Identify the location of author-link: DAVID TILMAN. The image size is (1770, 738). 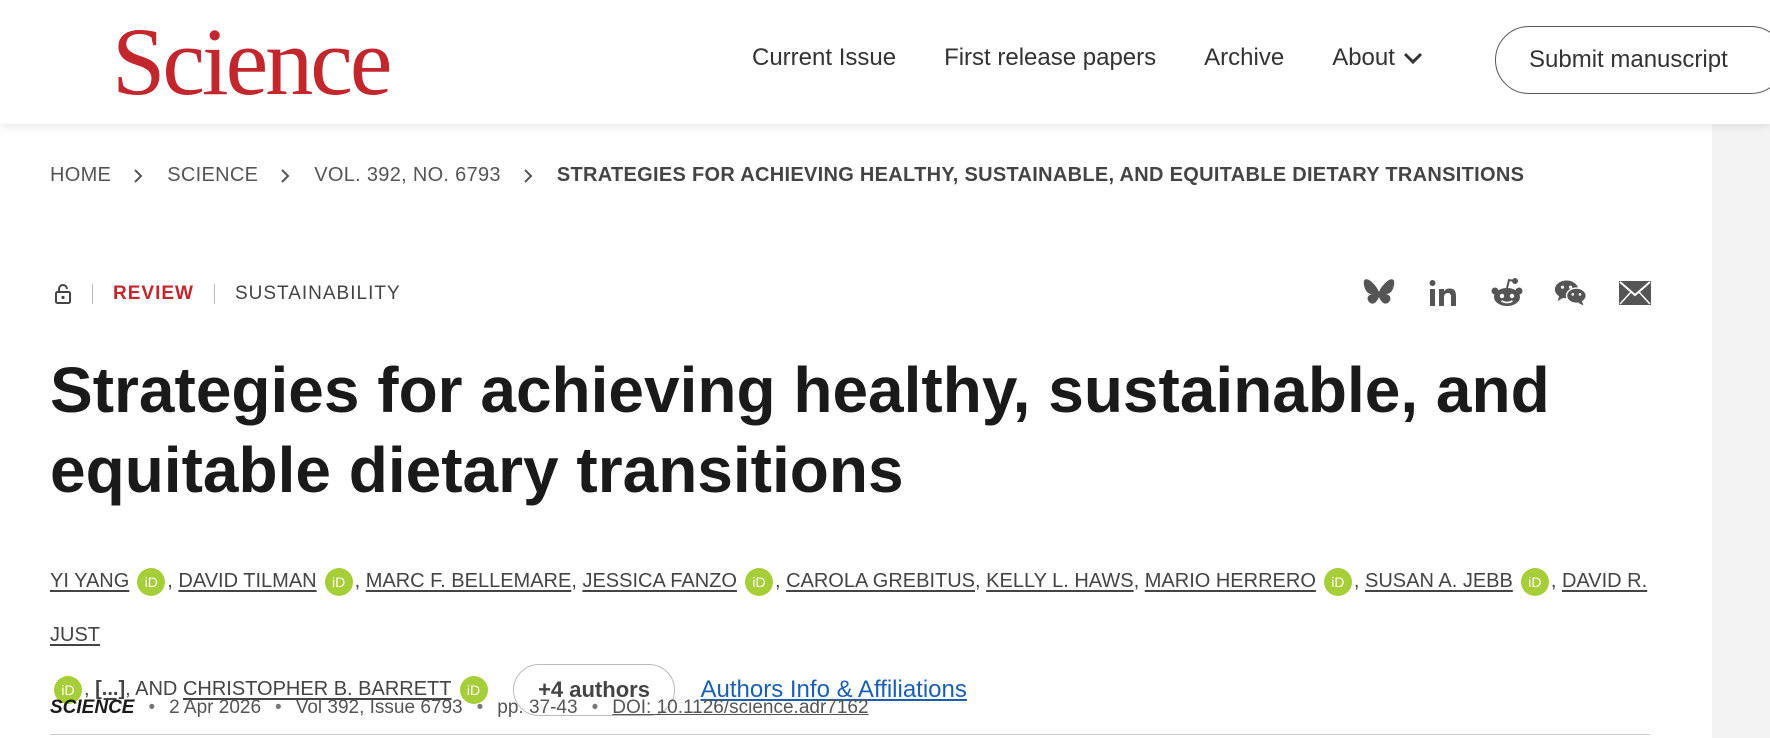
(247, 581).